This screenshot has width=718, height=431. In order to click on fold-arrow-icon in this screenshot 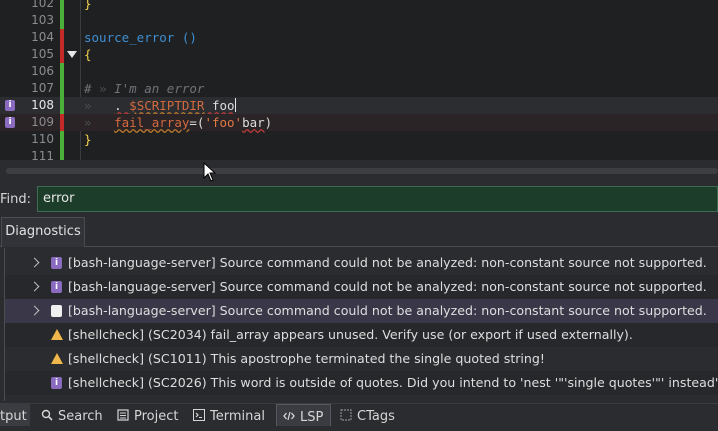, I will do `click(72, 54)`.